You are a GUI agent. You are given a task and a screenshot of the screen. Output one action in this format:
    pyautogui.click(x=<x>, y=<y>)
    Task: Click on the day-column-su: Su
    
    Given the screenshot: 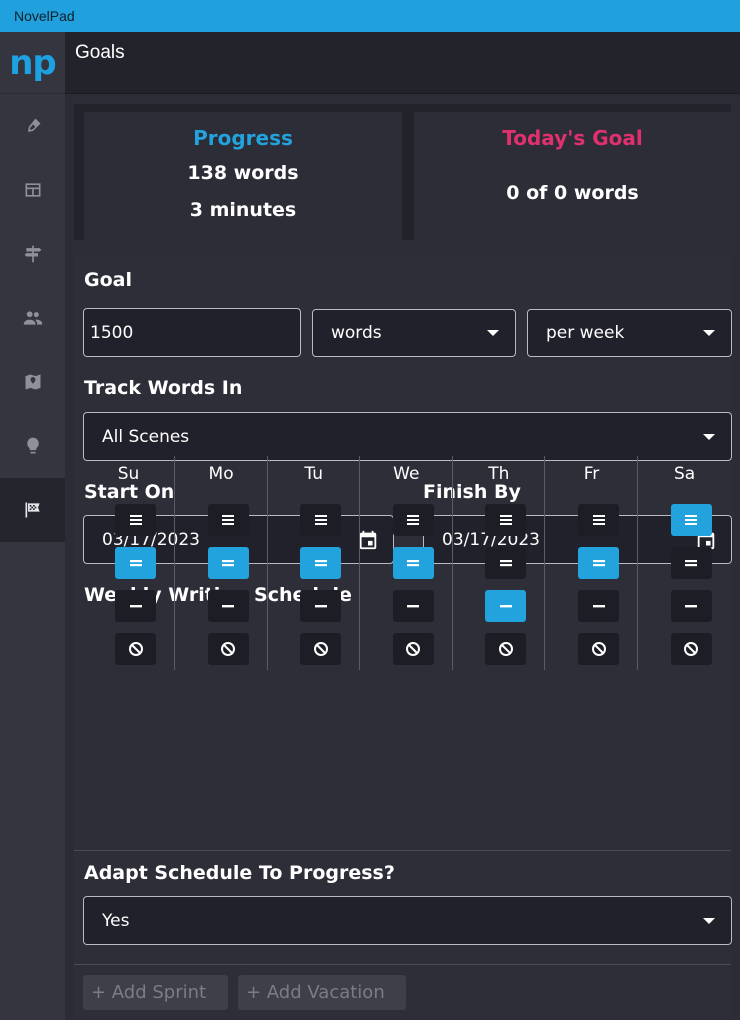 What is the action you would take?
    pyautogui.click(x=129, y=563)
    